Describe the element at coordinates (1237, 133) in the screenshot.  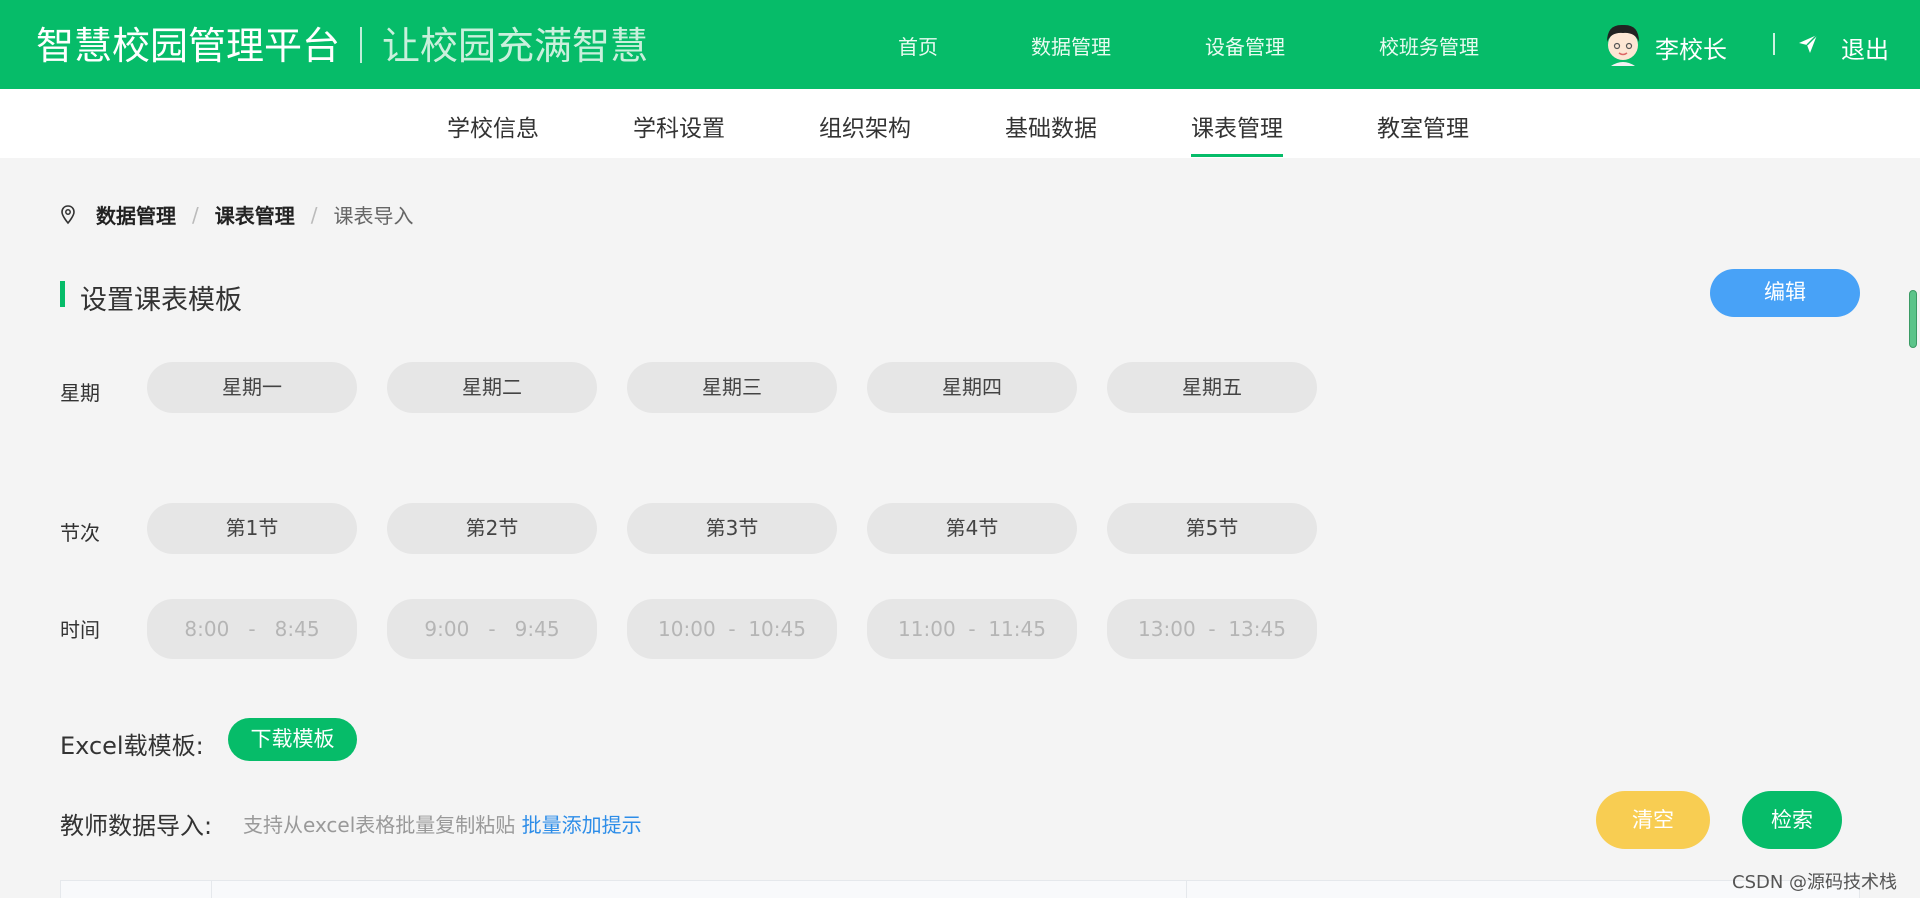
I see `tab-timetable: 课表管理` at that location.